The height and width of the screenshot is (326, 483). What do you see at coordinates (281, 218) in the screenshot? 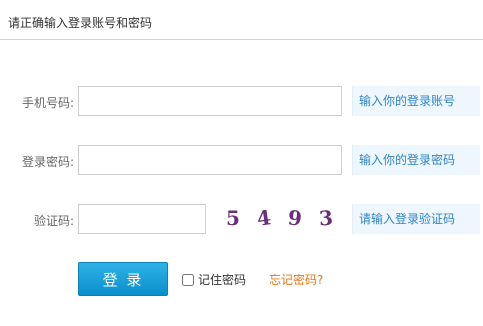
I see `captcha-image: 5 4 9 3` at bounding box center [281, 218].